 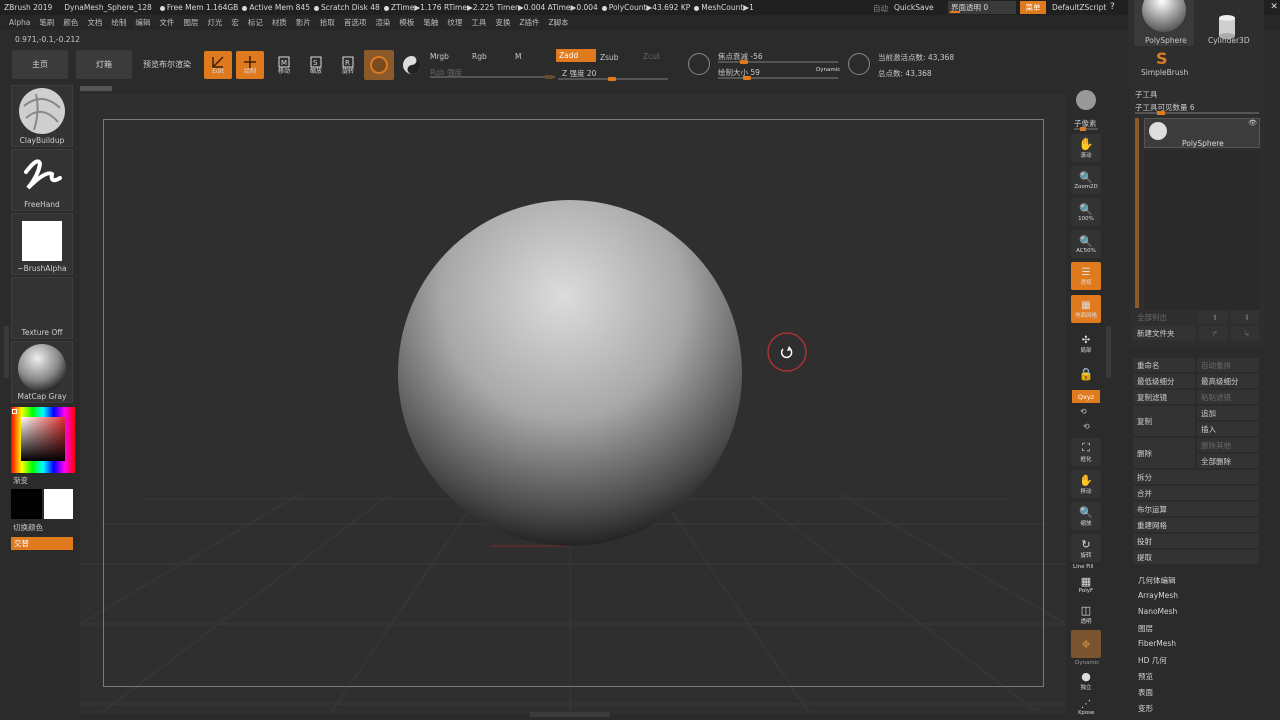 I want to click on list-all-button: 全部列出, so click(x=1164, y=317).